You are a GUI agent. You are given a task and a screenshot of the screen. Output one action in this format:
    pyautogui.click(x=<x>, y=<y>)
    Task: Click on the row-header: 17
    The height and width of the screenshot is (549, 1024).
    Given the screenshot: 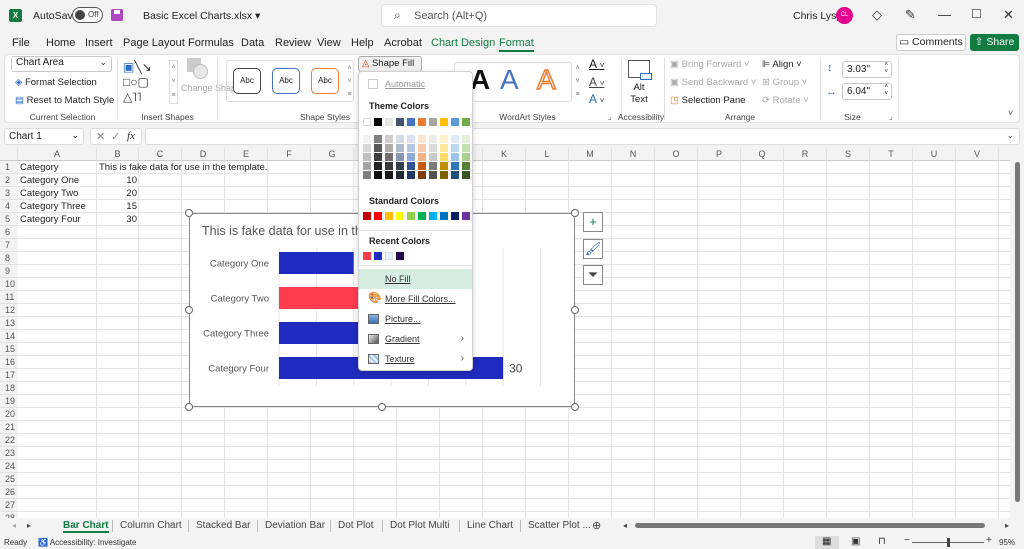 What is the action you would take?
    pyautogui.click(x=9, y=375)
    